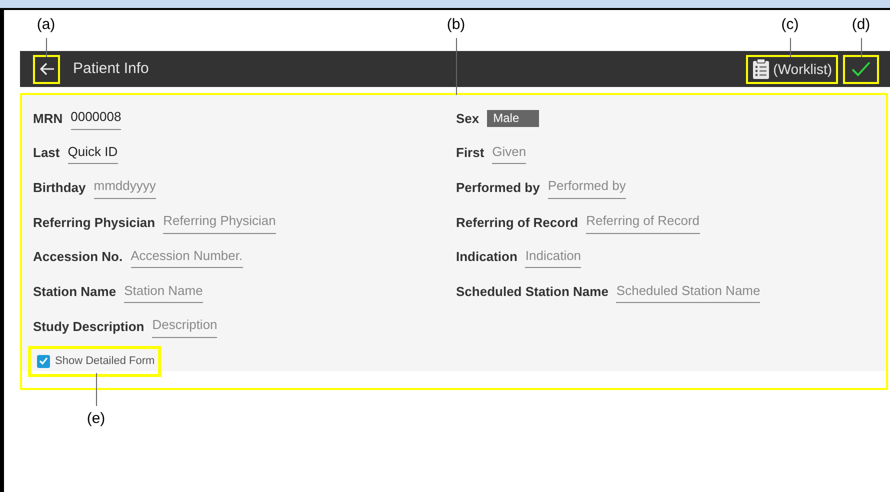 The image size is (890, 492). I want to click on back-button, so click(46, 69).